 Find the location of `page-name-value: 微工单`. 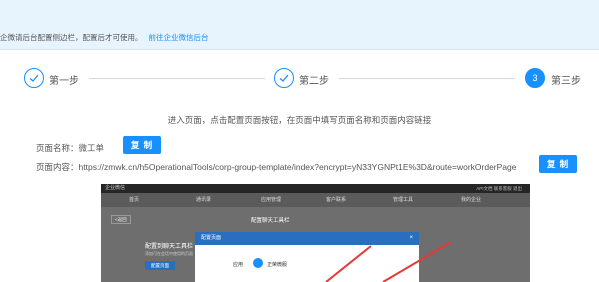

page-name-value: 微工单 is located at coordinates (91, 148).